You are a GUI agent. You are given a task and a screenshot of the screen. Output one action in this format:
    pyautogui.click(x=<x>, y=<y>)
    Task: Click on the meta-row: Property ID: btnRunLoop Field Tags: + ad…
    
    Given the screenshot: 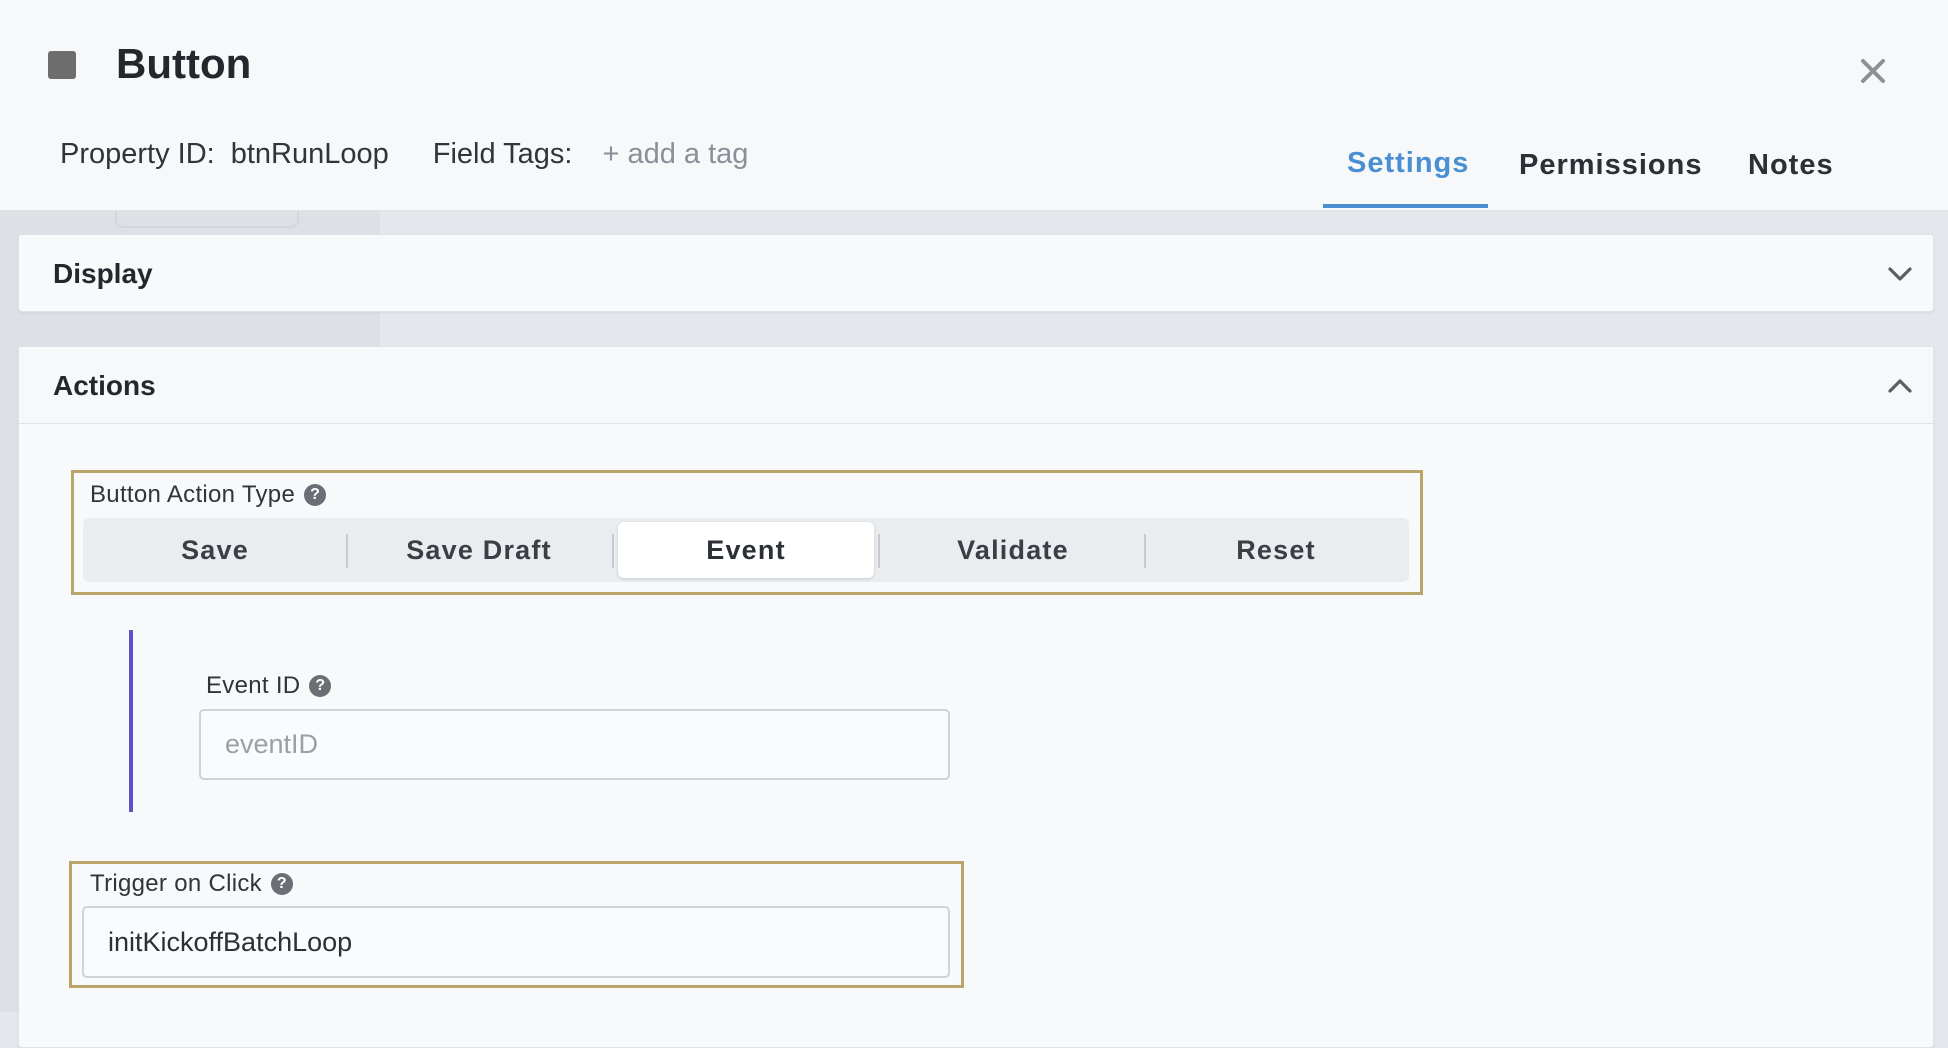 What is the action you would take?
    pyautogui.click(x=404, y=154)
    